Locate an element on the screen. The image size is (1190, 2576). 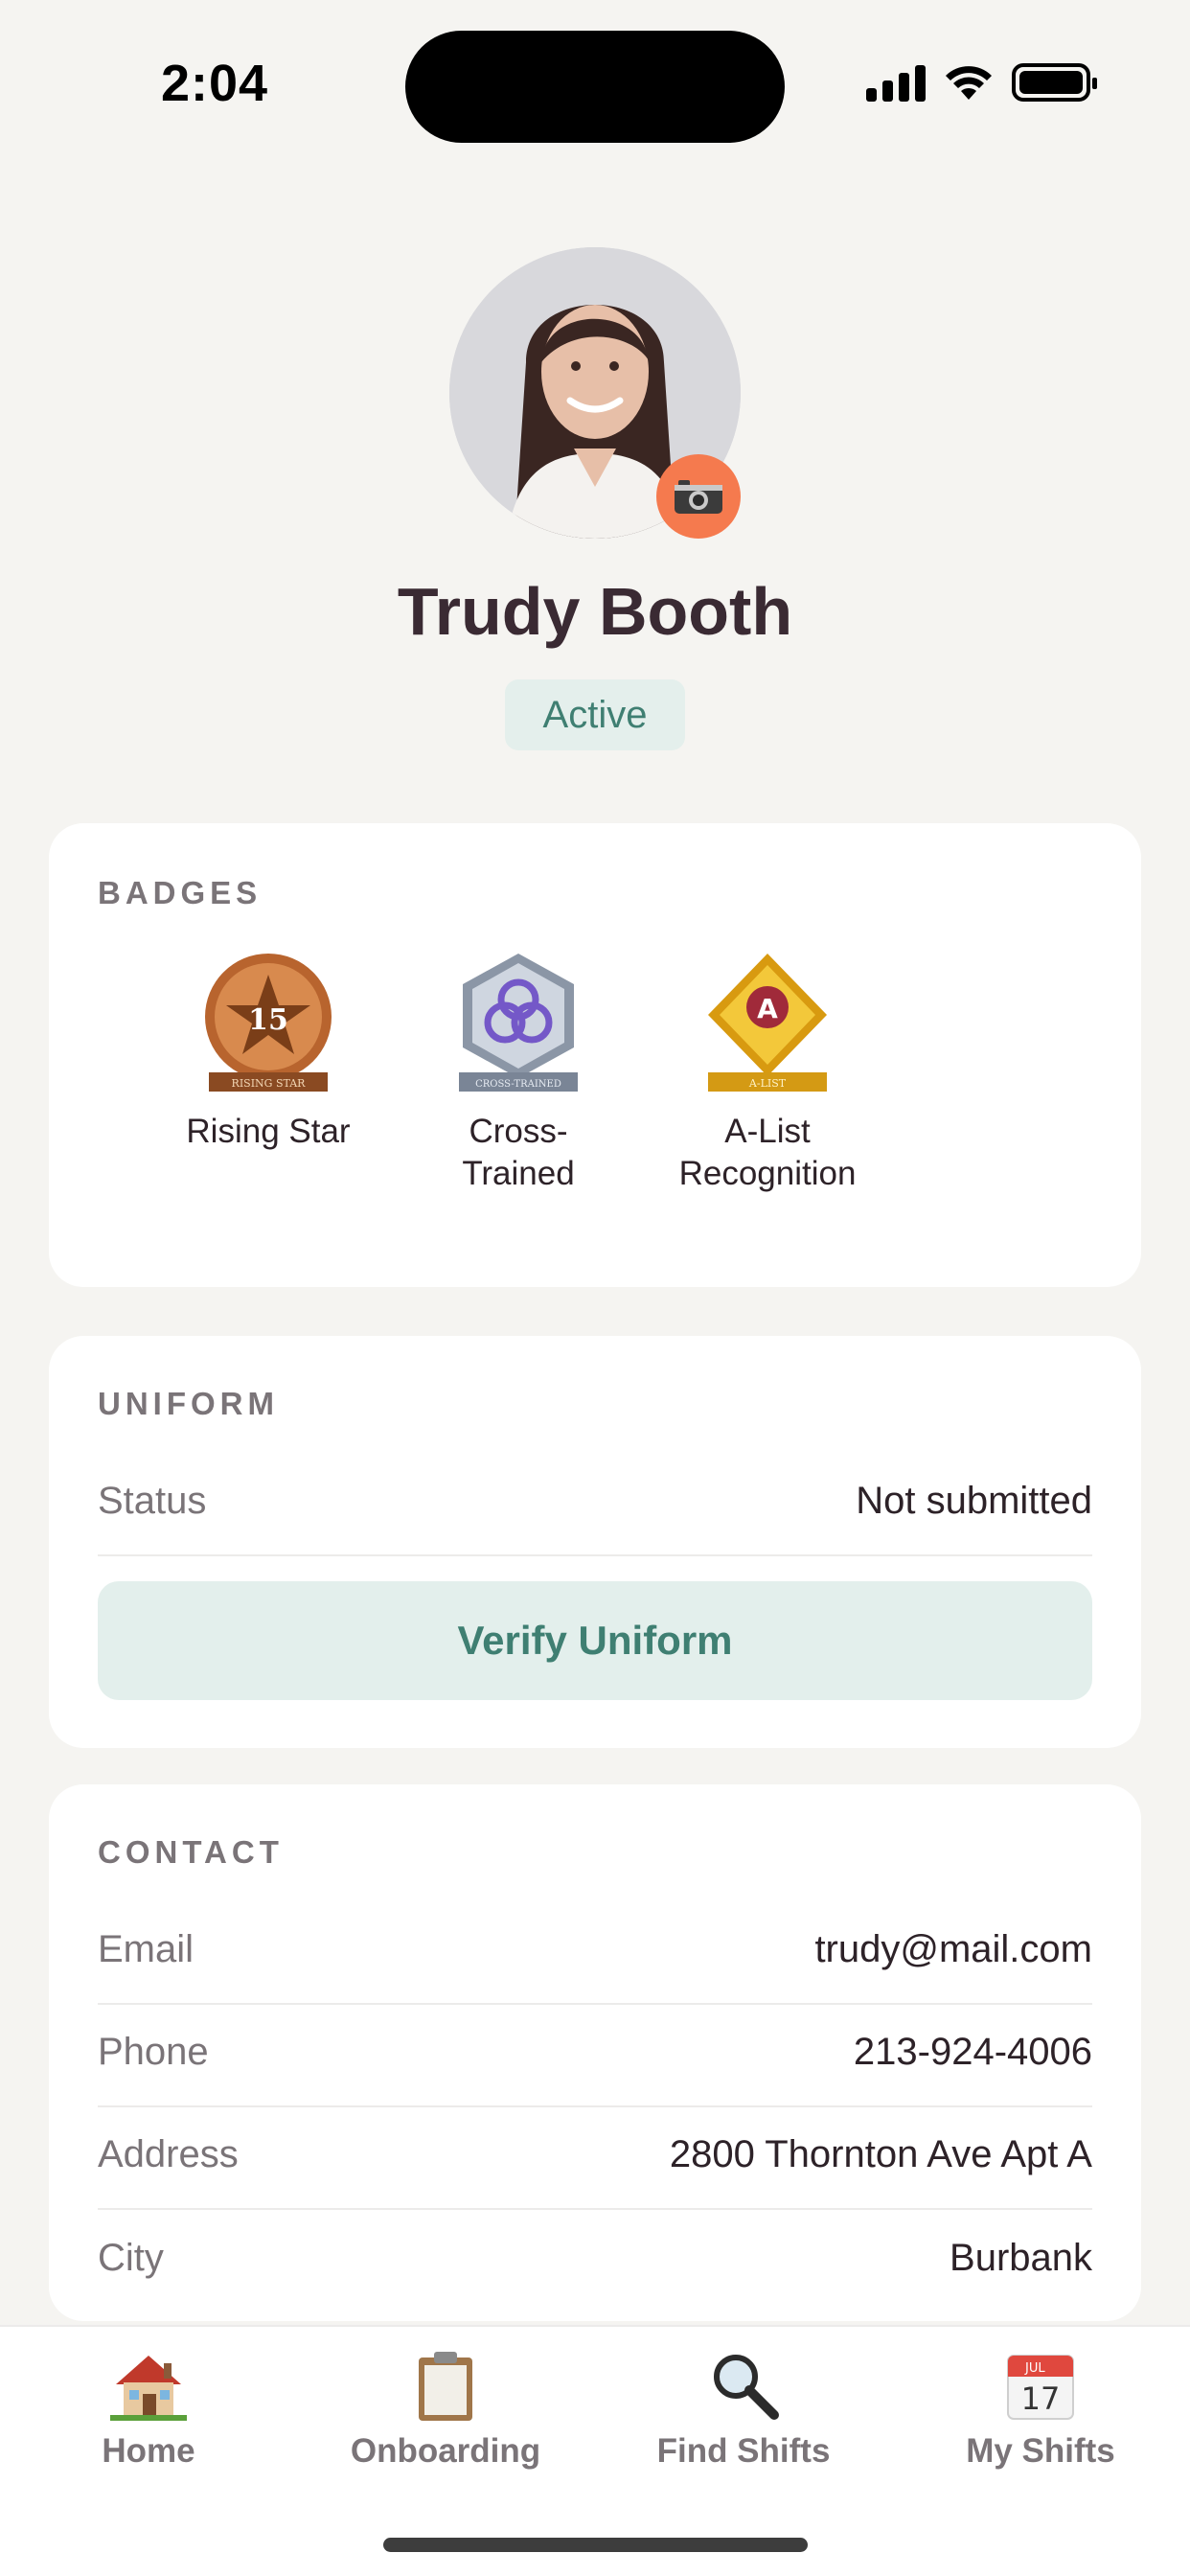
rising-star-medal-icon: 15 RISING STAR is located at coordinates (269, 1023).